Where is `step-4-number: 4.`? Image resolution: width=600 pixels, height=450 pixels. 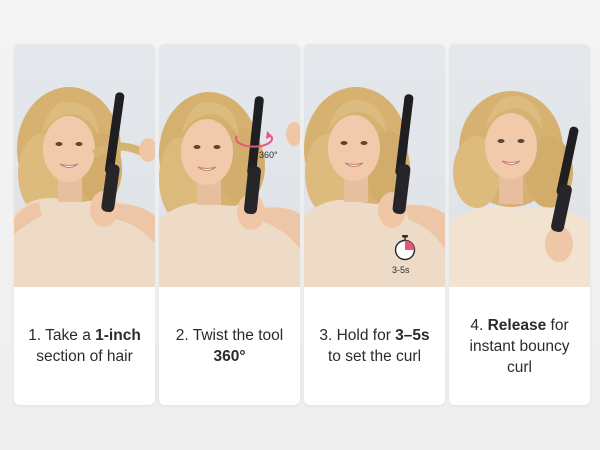
step-4-number: 4. is located at coordinates (477, 325).